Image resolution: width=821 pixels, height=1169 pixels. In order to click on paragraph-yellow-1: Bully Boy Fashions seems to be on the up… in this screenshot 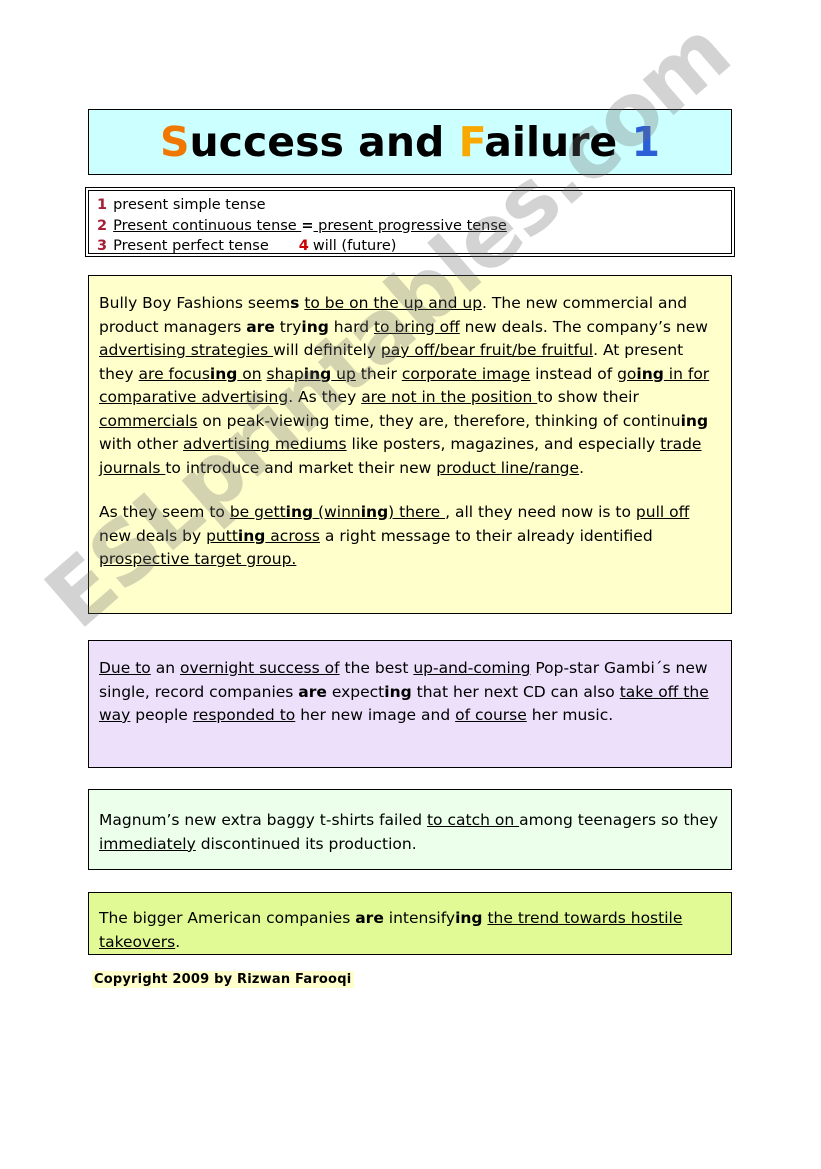, I will do `click(404, 385)`.